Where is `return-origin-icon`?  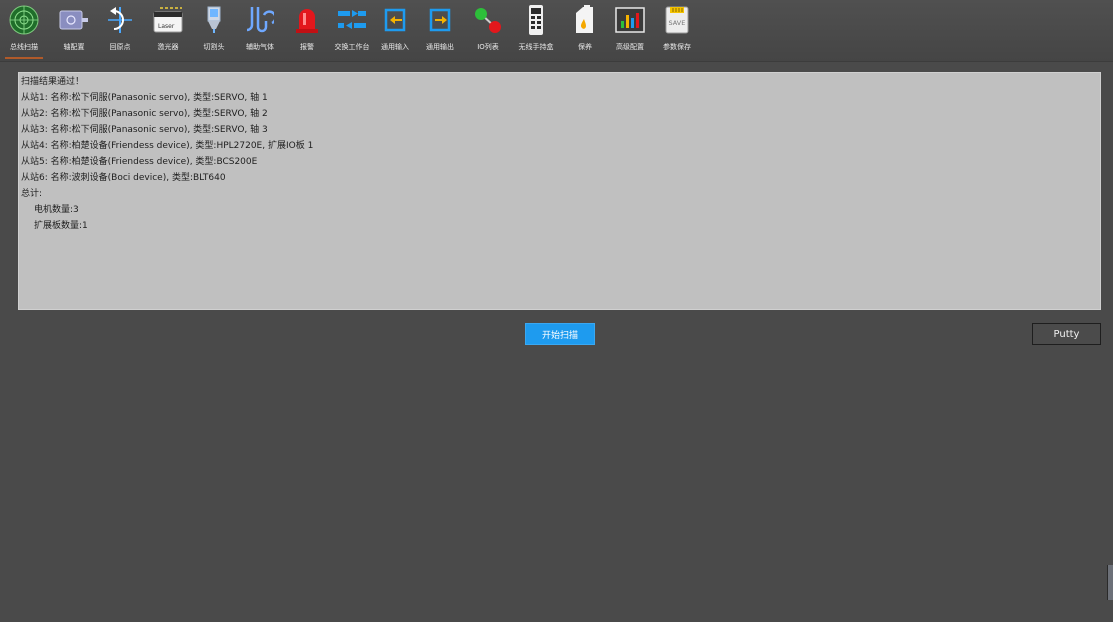 return-origin-icon is located at coordinates (120, 20).